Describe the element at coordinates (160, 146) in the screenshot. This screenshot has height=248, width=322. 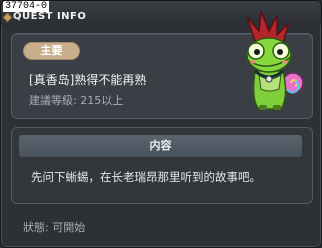
I see `content-header: 内容` at that location.